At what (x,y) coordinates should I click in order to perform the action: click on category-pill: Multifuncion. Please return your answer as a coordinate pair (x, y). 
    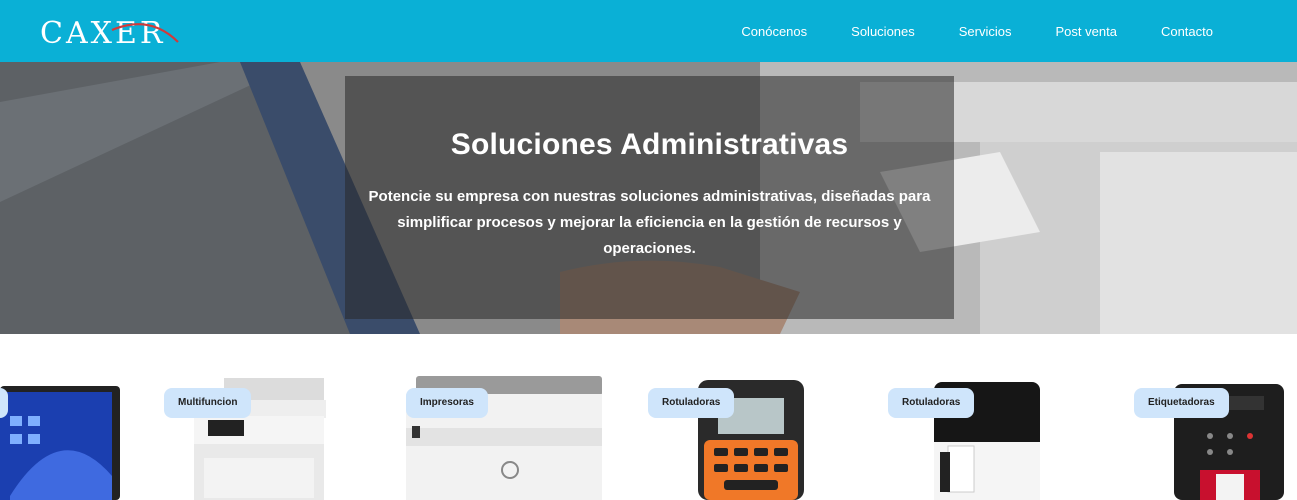
    Looking at the image, I should click on (208, 403).